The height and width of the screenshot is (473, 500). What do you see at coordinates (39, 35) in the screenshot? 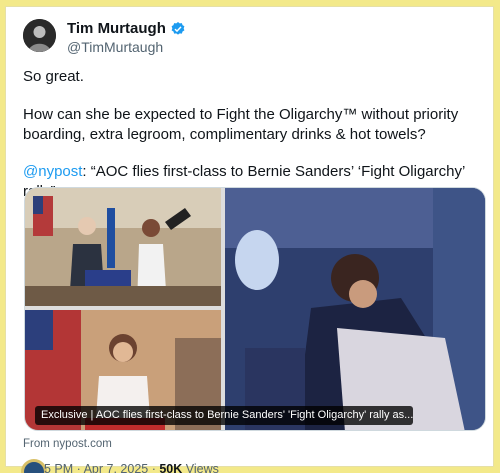
I see `avatar` at bounding box center [39, 35].